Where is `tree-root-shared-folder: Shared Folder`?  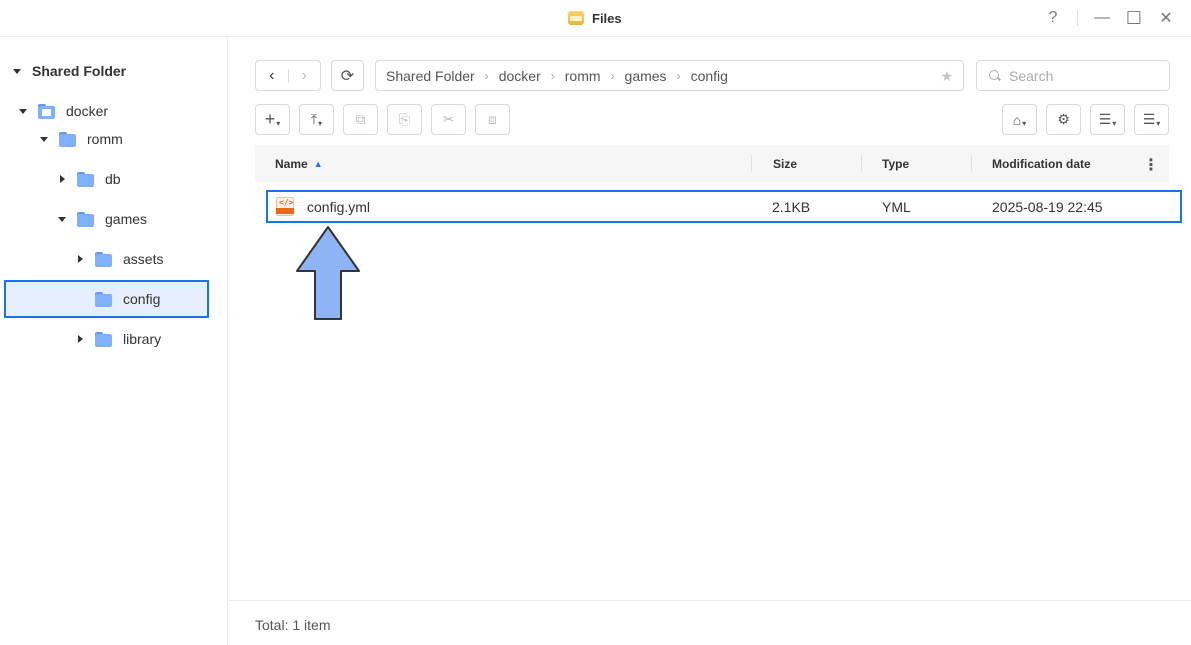
tree-root-shared-folder: Shared Folder is located at coordinates (69, 71).